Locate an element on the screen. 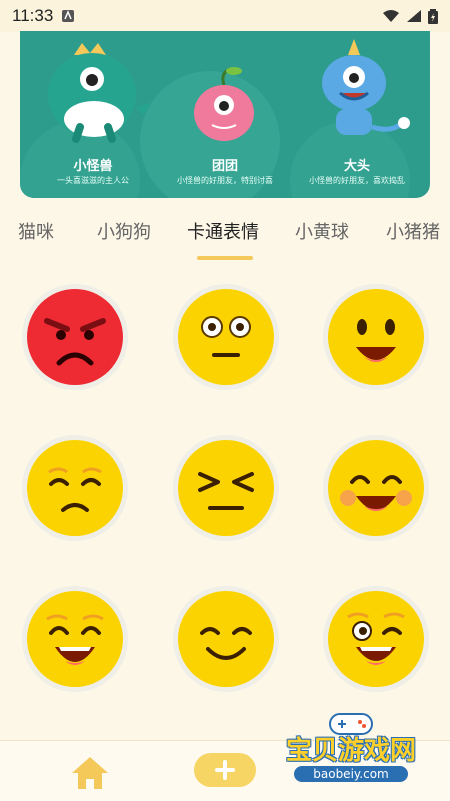 The height and width of the screenshot is (801, 450). status-time: 11:33 is located at coordinates (33, 15).